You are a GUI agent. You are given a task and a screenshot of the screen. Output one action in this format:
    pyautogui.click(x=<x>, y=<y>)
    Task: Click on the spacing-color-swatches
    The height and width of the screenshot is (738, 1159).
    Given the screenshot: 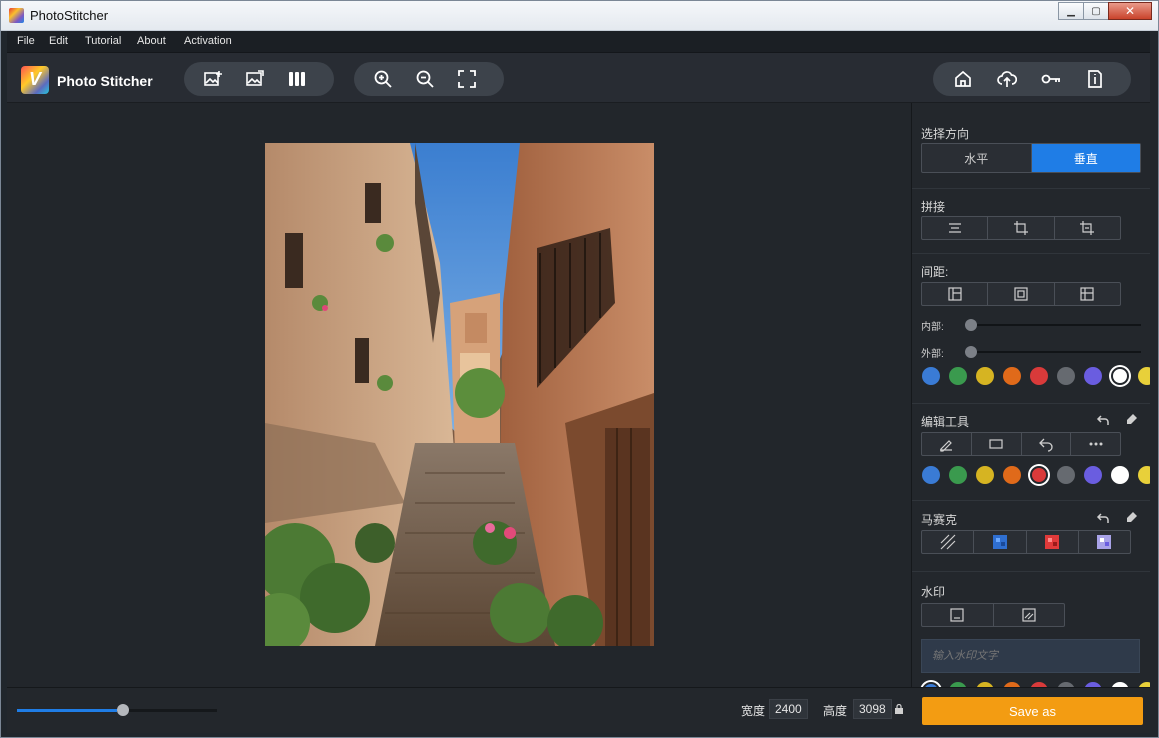 What is the action you would take?
    pyautogui.click(x=1036, y=376)
    